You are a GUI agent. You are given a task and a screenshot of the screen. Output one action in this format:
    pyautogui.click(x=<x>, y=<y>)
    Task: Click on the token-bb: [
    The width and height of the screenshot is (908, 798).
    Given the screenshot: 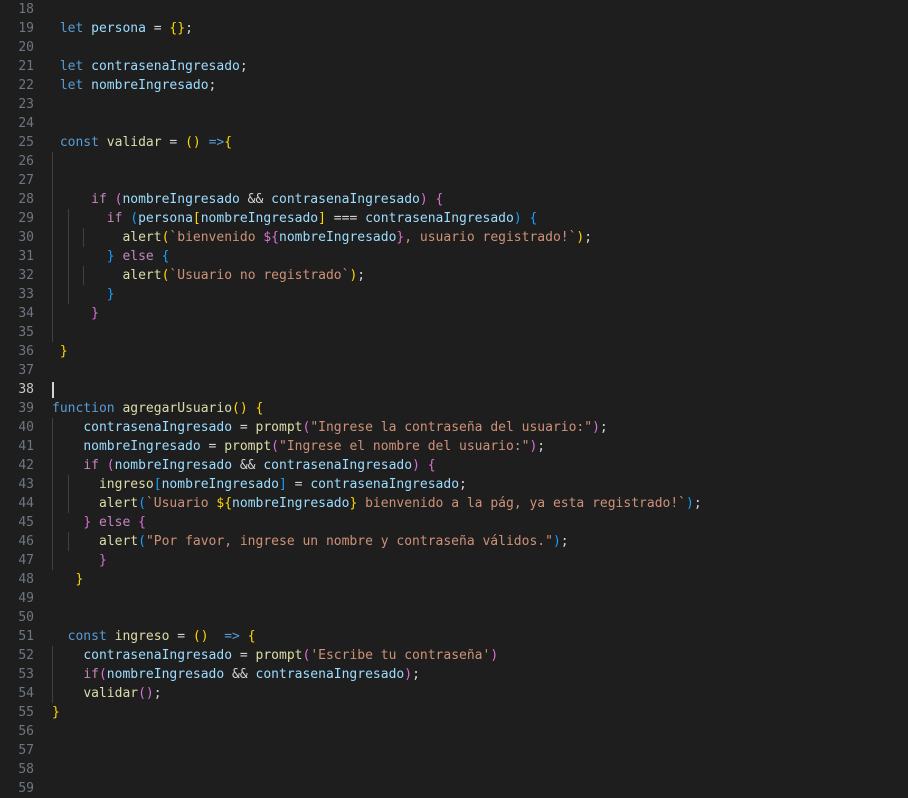 What is the action you would take?
    pyautogui.click(x=157, y=484)
    